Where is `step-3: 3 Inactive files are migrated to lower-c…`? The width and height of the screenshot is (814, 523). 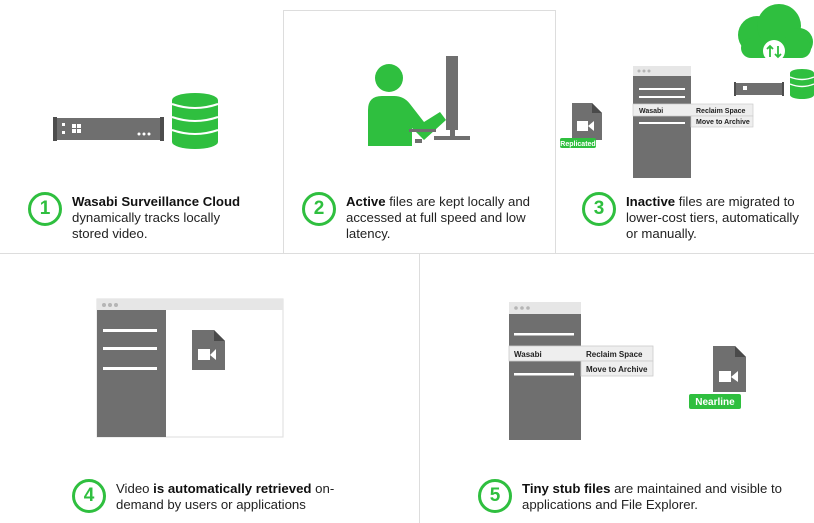
step-3: 3 Inactive files are migrated to lower-c… is located at coordinates (697, 217).